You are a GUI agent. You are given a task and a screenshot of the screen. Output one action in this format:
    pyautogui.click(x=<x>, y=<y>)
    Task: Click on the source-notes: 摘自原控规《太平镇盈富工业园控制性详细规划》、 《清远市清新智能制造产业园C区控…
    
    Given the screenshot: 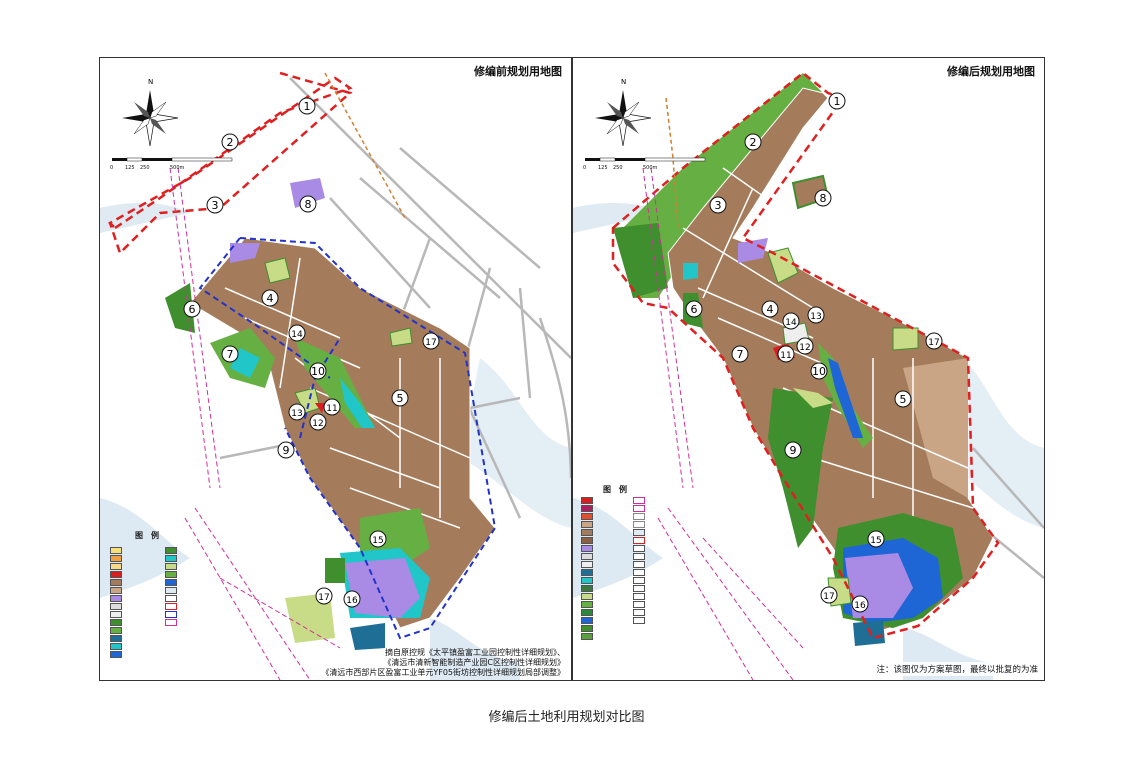 What is the action you would take?
    pyautogui.click(x=392, y=663)
    